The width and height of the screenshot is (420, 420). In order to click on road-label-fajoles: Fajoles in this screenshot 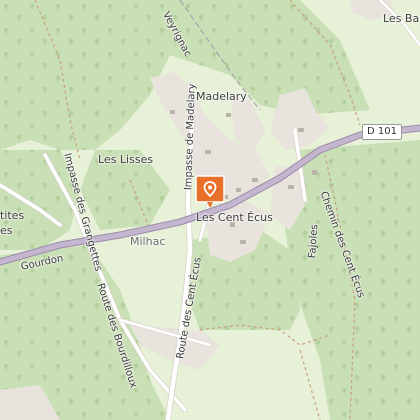, I will do `click(314, 241)`.